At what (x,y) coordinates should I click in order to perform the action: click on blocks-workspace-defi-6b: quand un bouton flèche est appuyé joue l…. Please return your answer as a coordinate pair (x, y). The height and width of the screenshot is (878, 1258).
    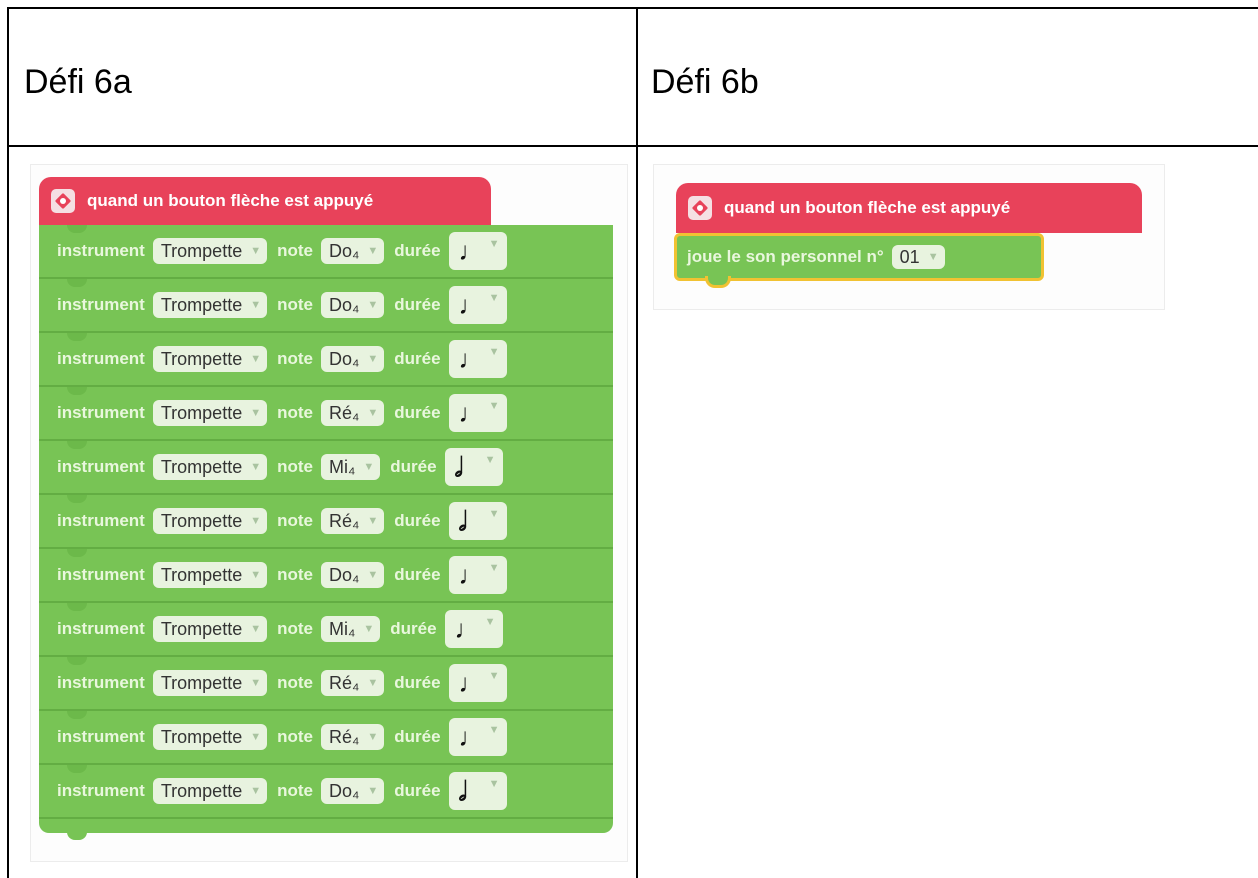
    Looking at the image, I should click on (909, 237).